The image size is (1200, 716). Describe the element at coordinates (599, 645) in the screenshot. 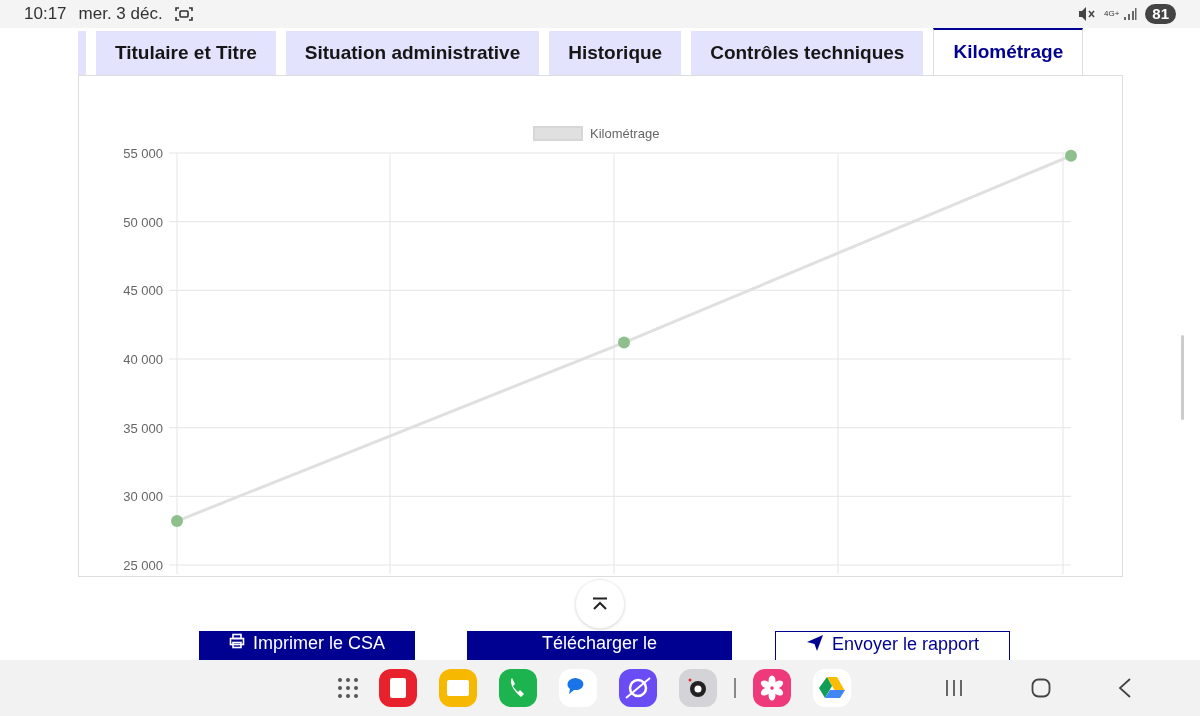

I see `action-button: Télécharger le` at that location.